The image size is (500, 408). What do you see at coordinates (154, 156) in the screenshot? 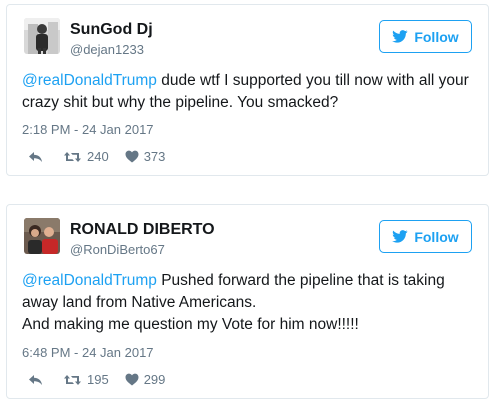
I see `like-count: 373` at bounding box center [154, 156].